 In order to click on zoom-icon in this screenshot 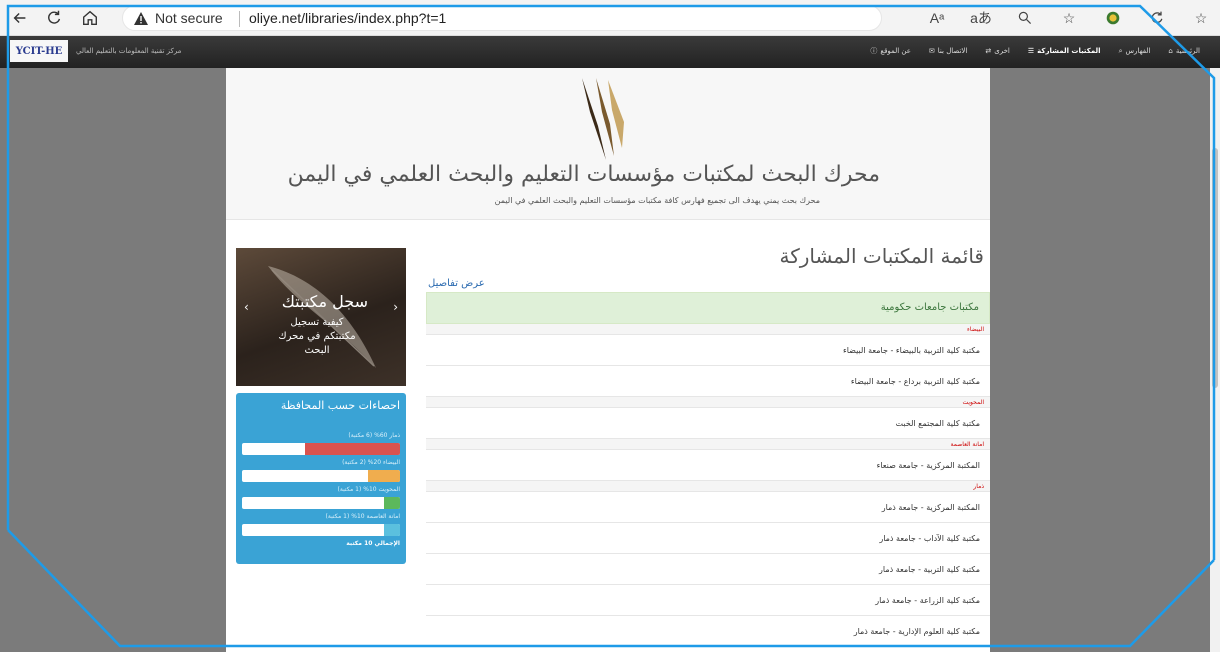, I will do `click(1025, 18)`.